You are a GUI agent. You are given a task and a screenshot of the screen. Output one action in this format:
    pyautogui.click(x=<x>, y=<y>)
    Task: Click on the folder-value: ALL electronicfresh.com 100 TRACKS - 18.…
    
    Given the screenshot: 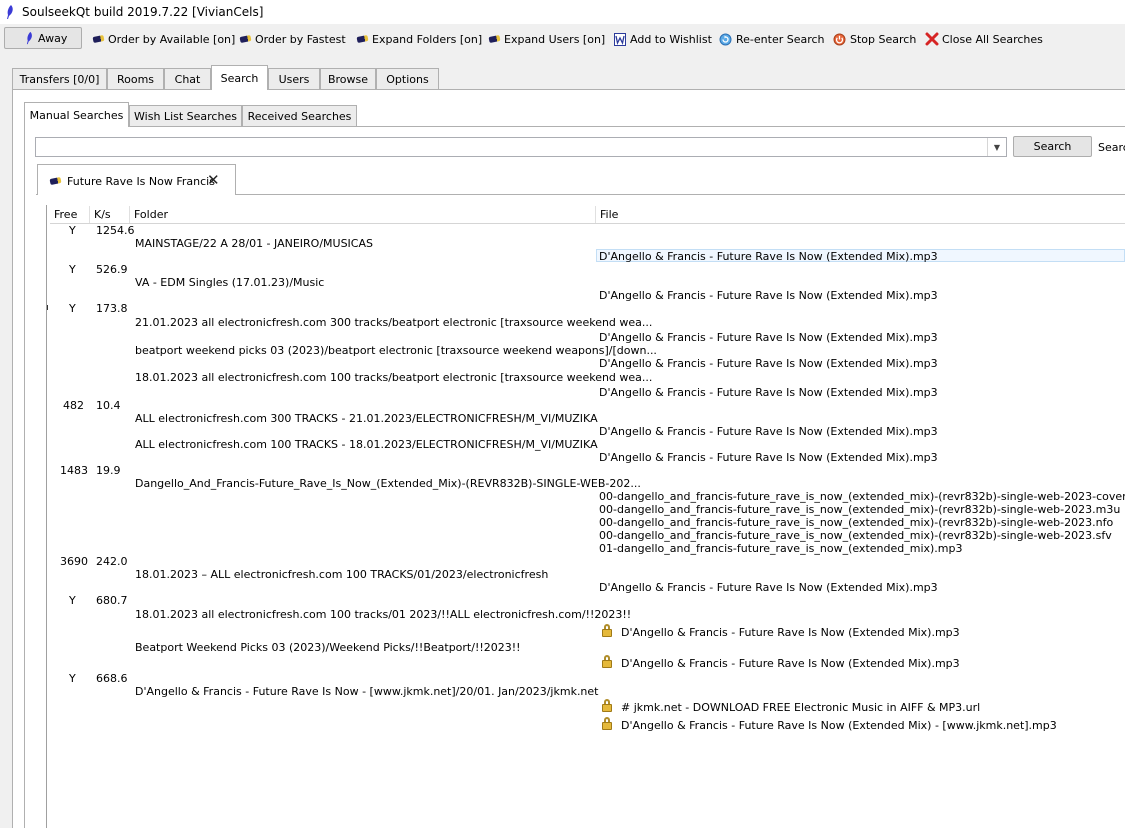 What is the action you would take?
    pyautogui.click(x=366, y=444)
    